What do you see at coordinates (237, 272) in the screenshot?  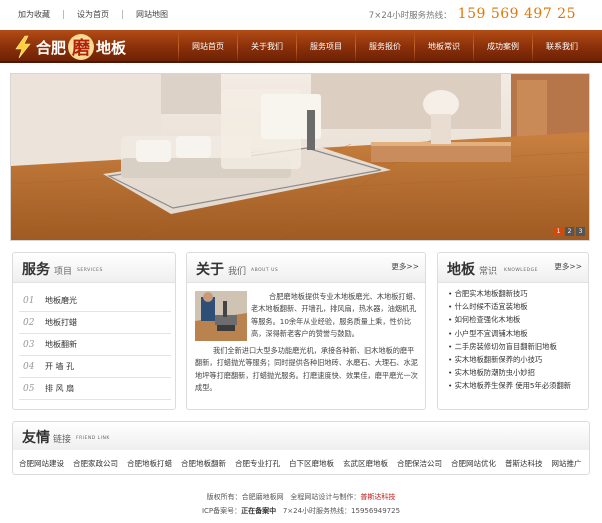 I see `about-subtitle: 我们` at bounding box center [237, 272].